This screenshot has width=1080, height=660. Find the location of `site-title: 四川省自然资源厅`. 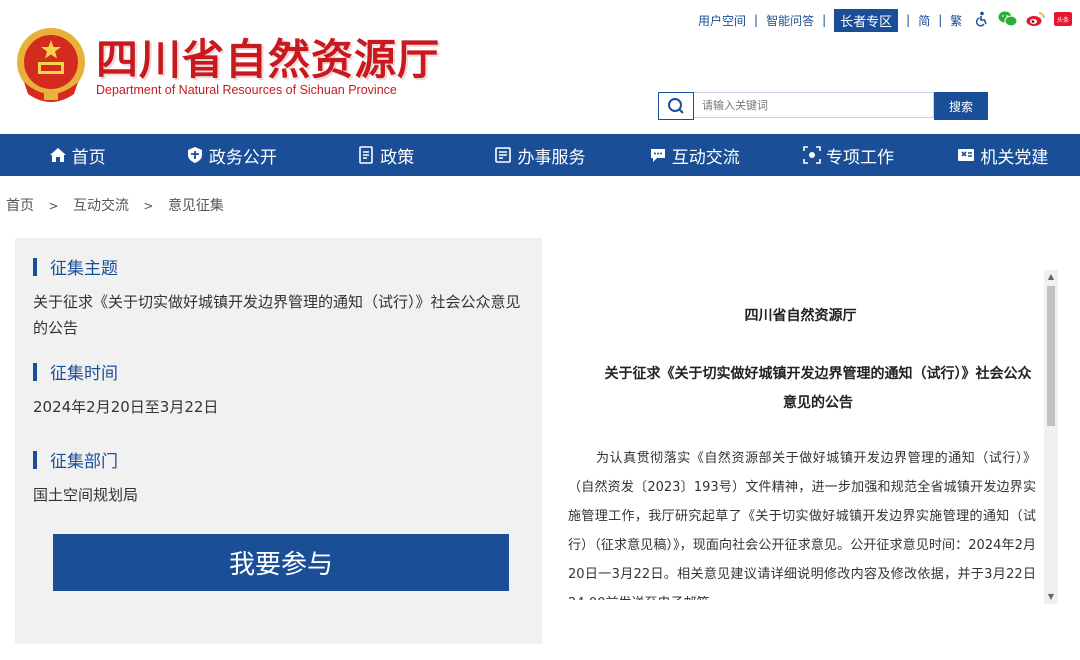

site-title: 四川省自然资源厅 is located at coordinates (268, 56).